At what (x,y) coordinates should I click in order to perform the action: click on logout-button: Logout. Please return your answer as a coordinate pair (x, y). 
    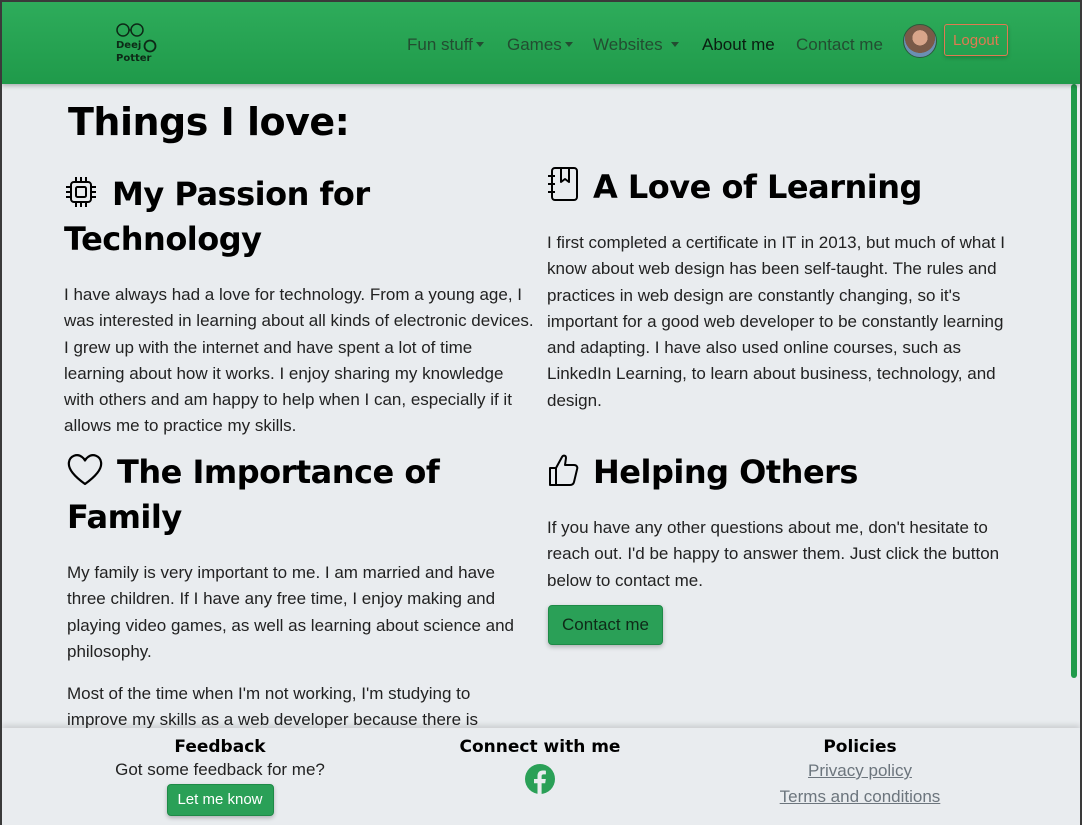
    Looking at the image, I should click on (976, 40).